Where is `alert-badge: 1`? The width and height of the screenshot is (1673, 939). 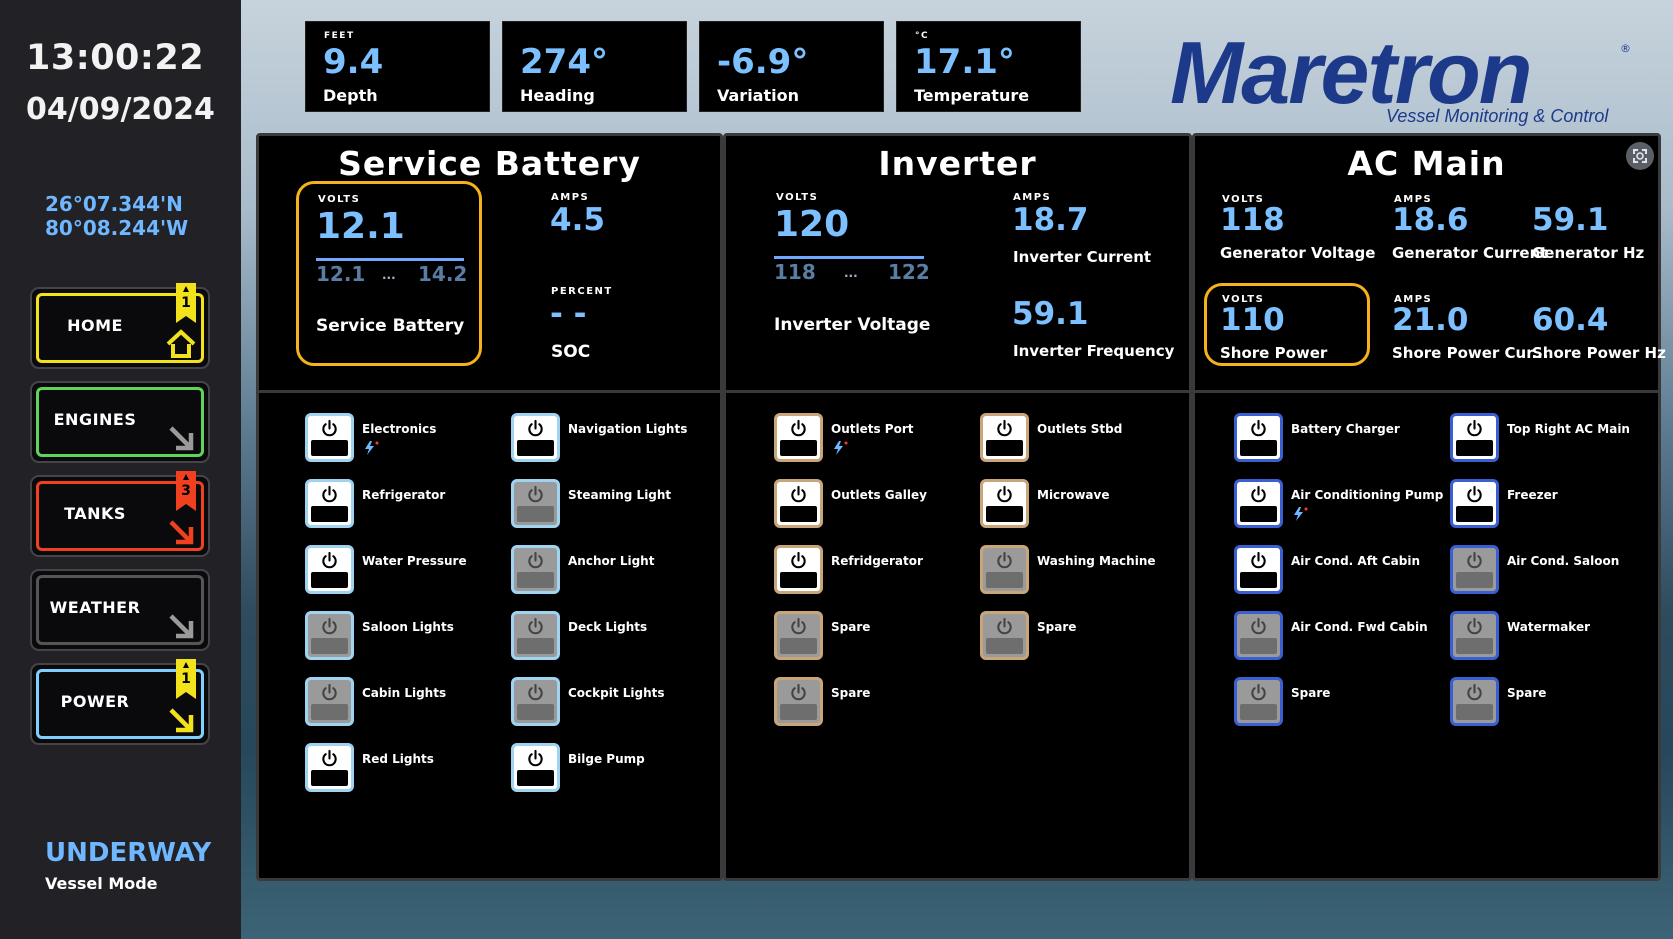 alert-badge: 1 is located at coordinates (186, 303).